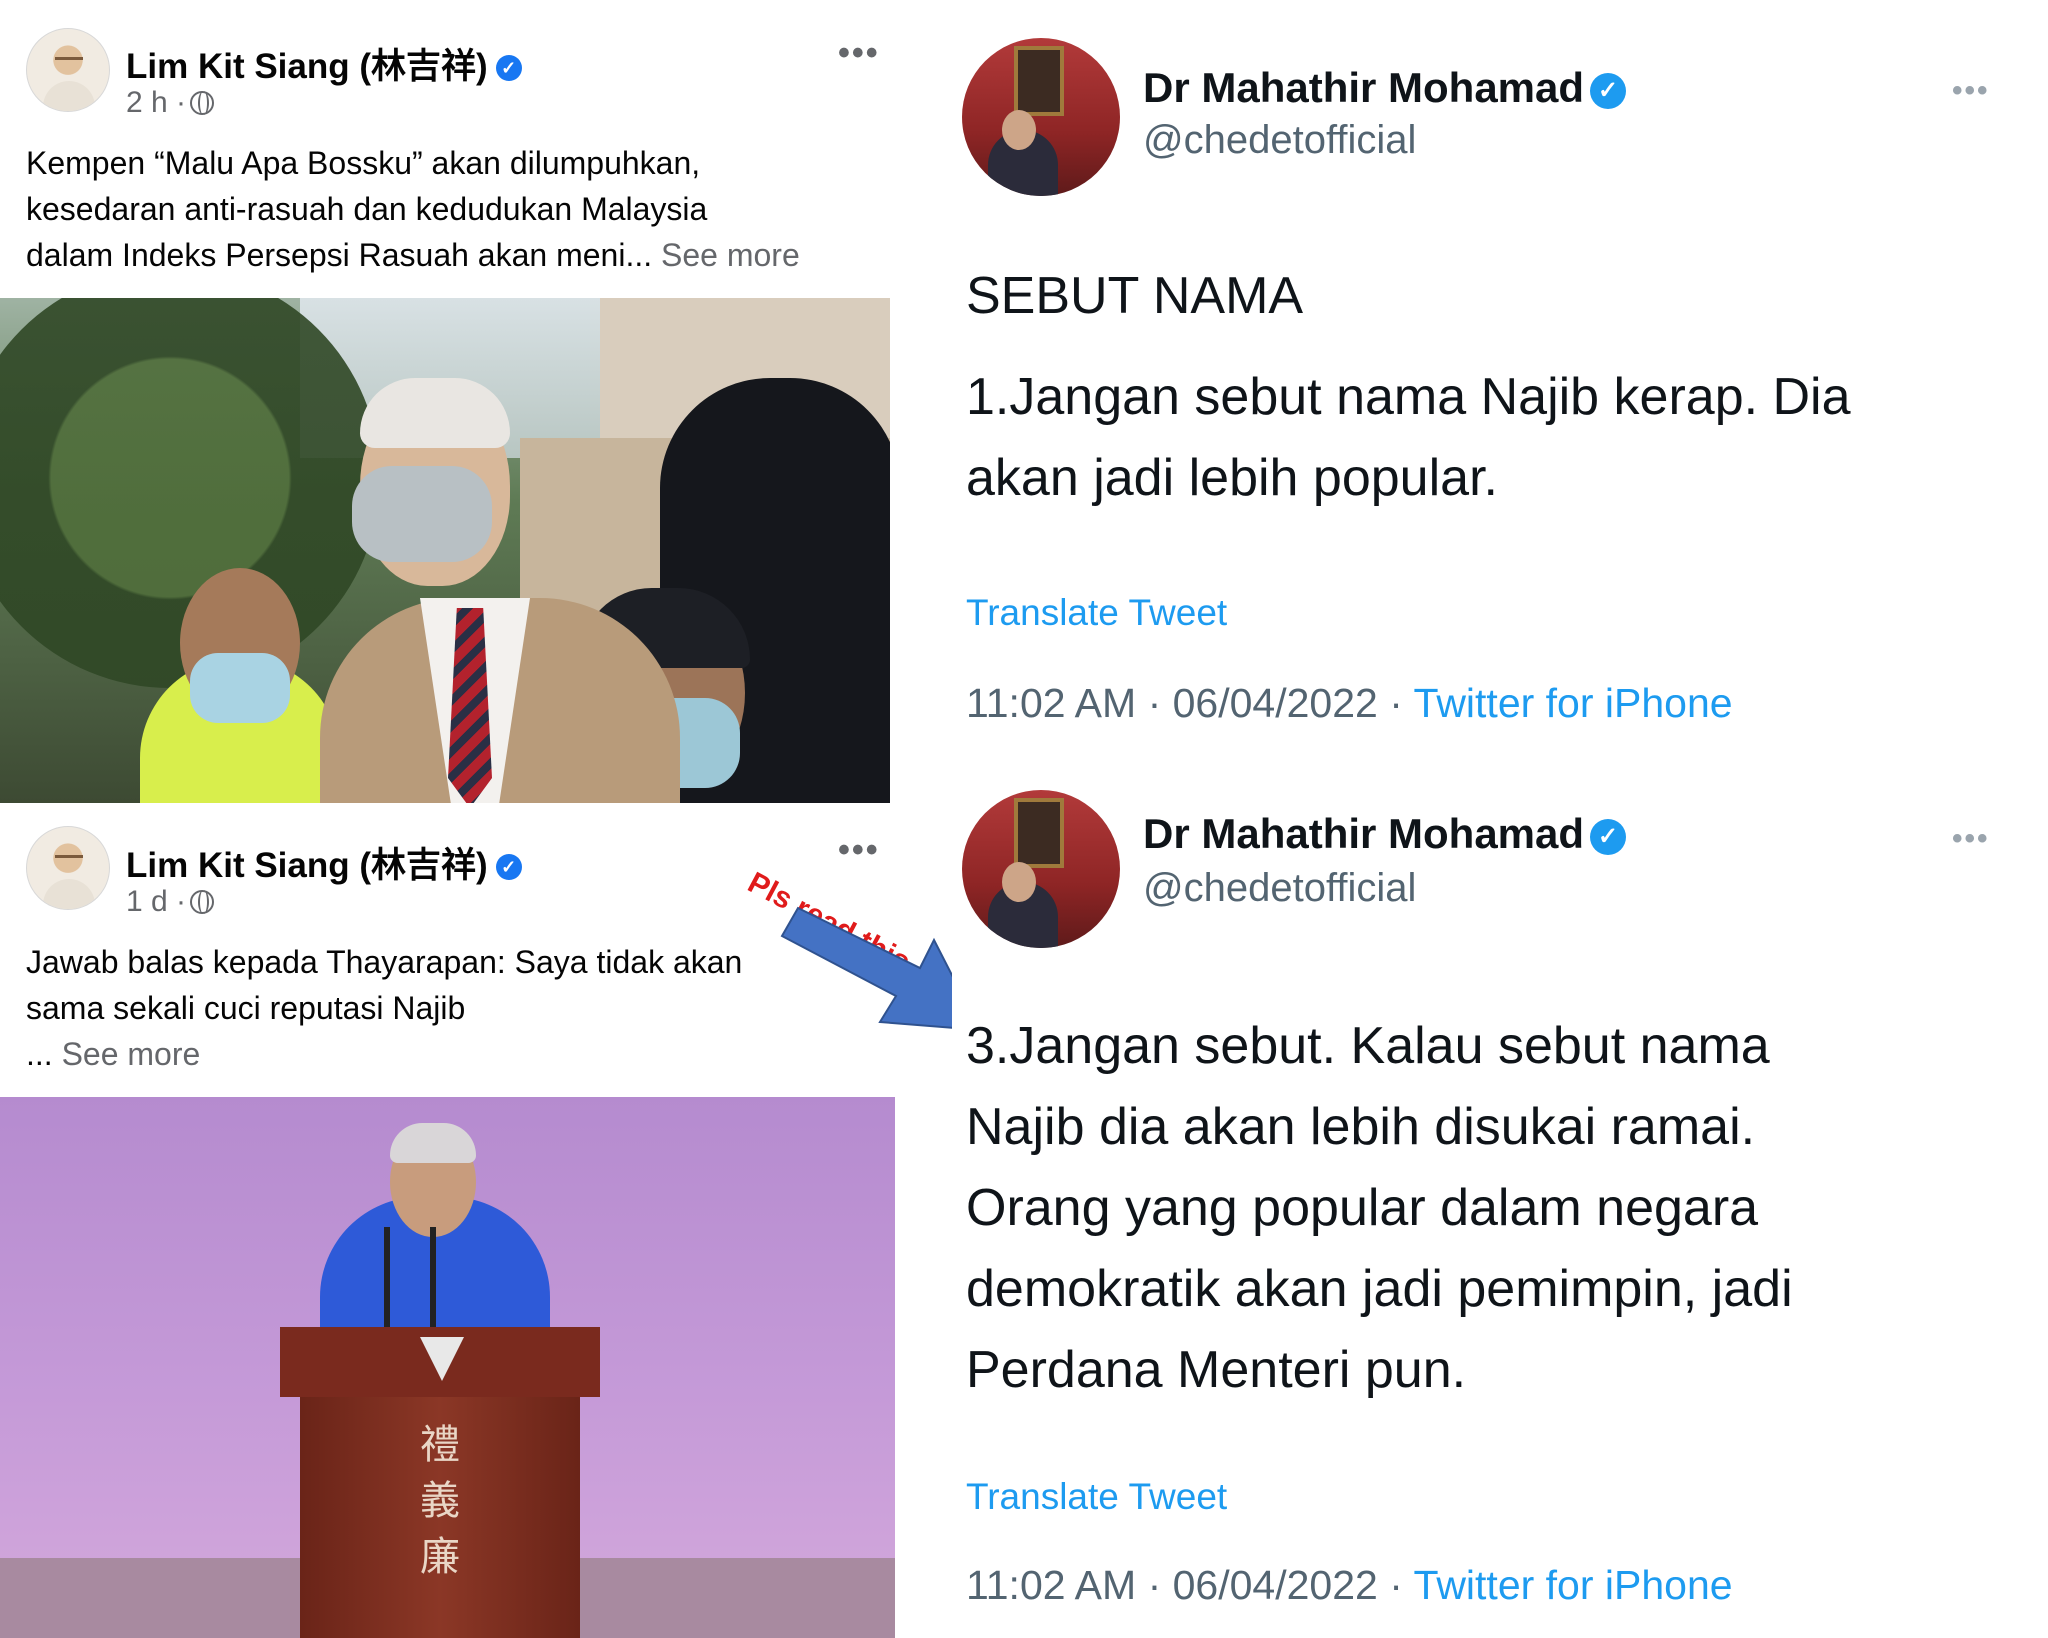 Image resolution: width=2048 pixels, height=1638 pixels. What do you see at coordinates (445, 550) in the screenshot?
I see `post-photo` at bounding box center [445, 550].